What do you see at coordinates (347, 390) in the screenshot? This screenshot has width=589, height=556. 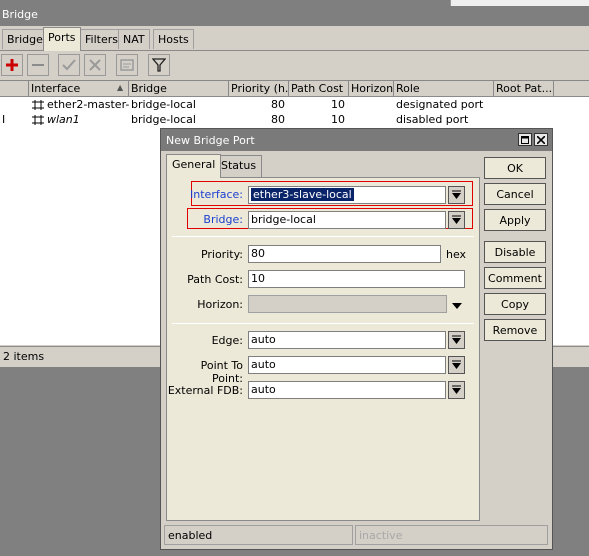 I see `external-fdb-select: auto` at bounding box center [347, 390].